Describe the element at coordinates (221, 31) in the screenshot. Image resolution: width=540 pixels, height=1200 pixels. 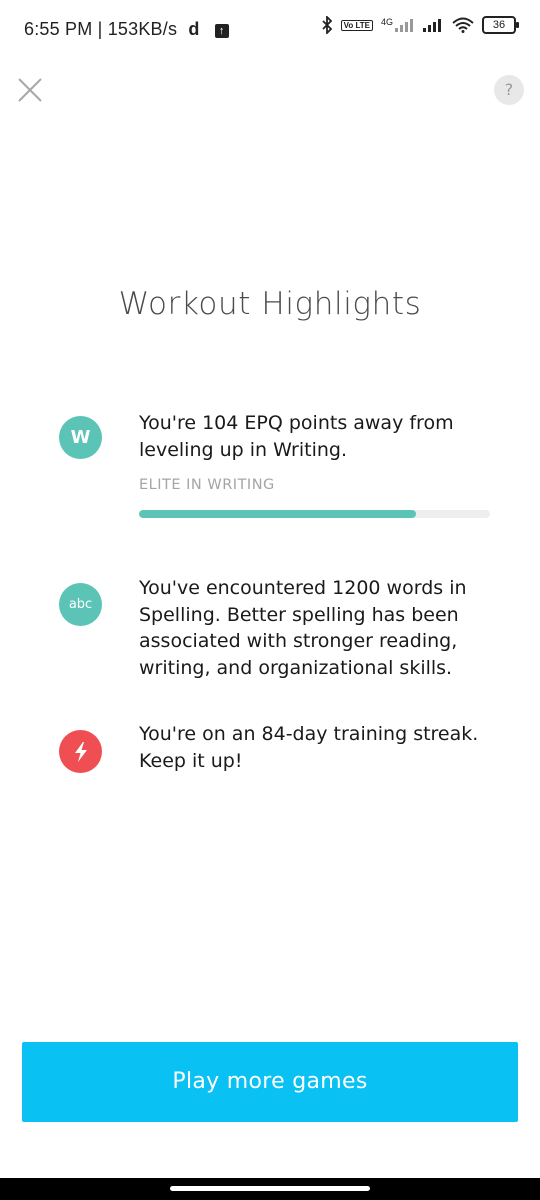
I see `upload-icon: ↑` at that location.